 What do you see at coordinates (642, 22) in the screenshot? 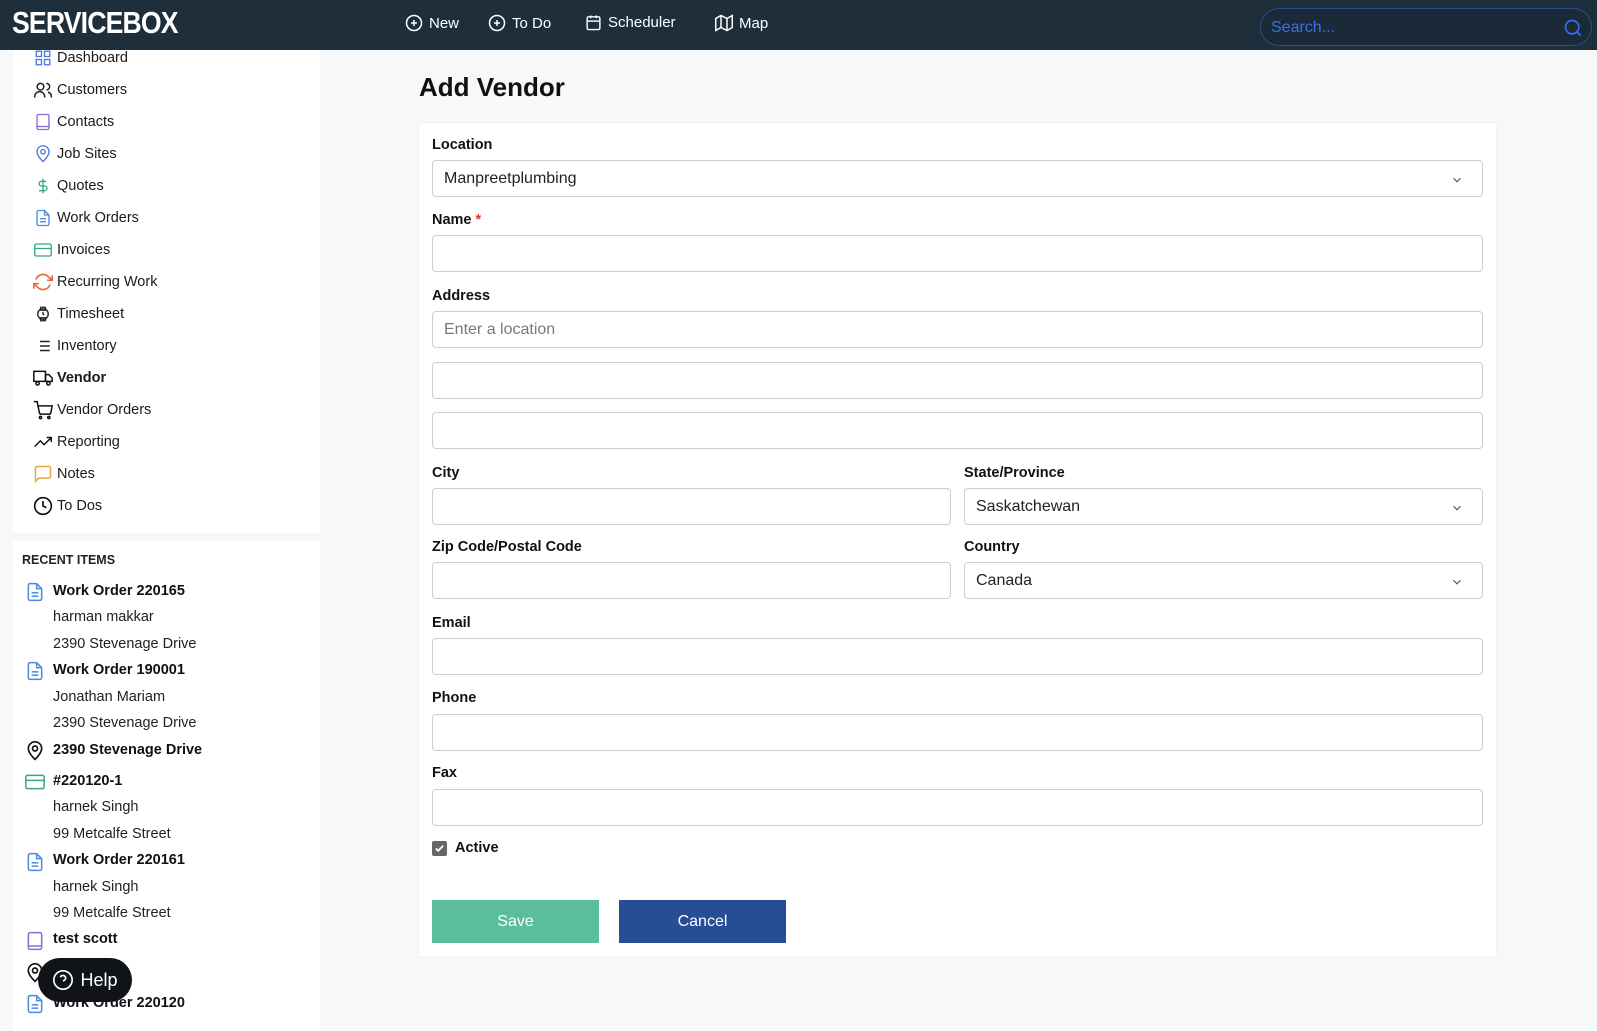
I see `nav-scheduler-label: Scheduler` at bounding box center [642, 22].